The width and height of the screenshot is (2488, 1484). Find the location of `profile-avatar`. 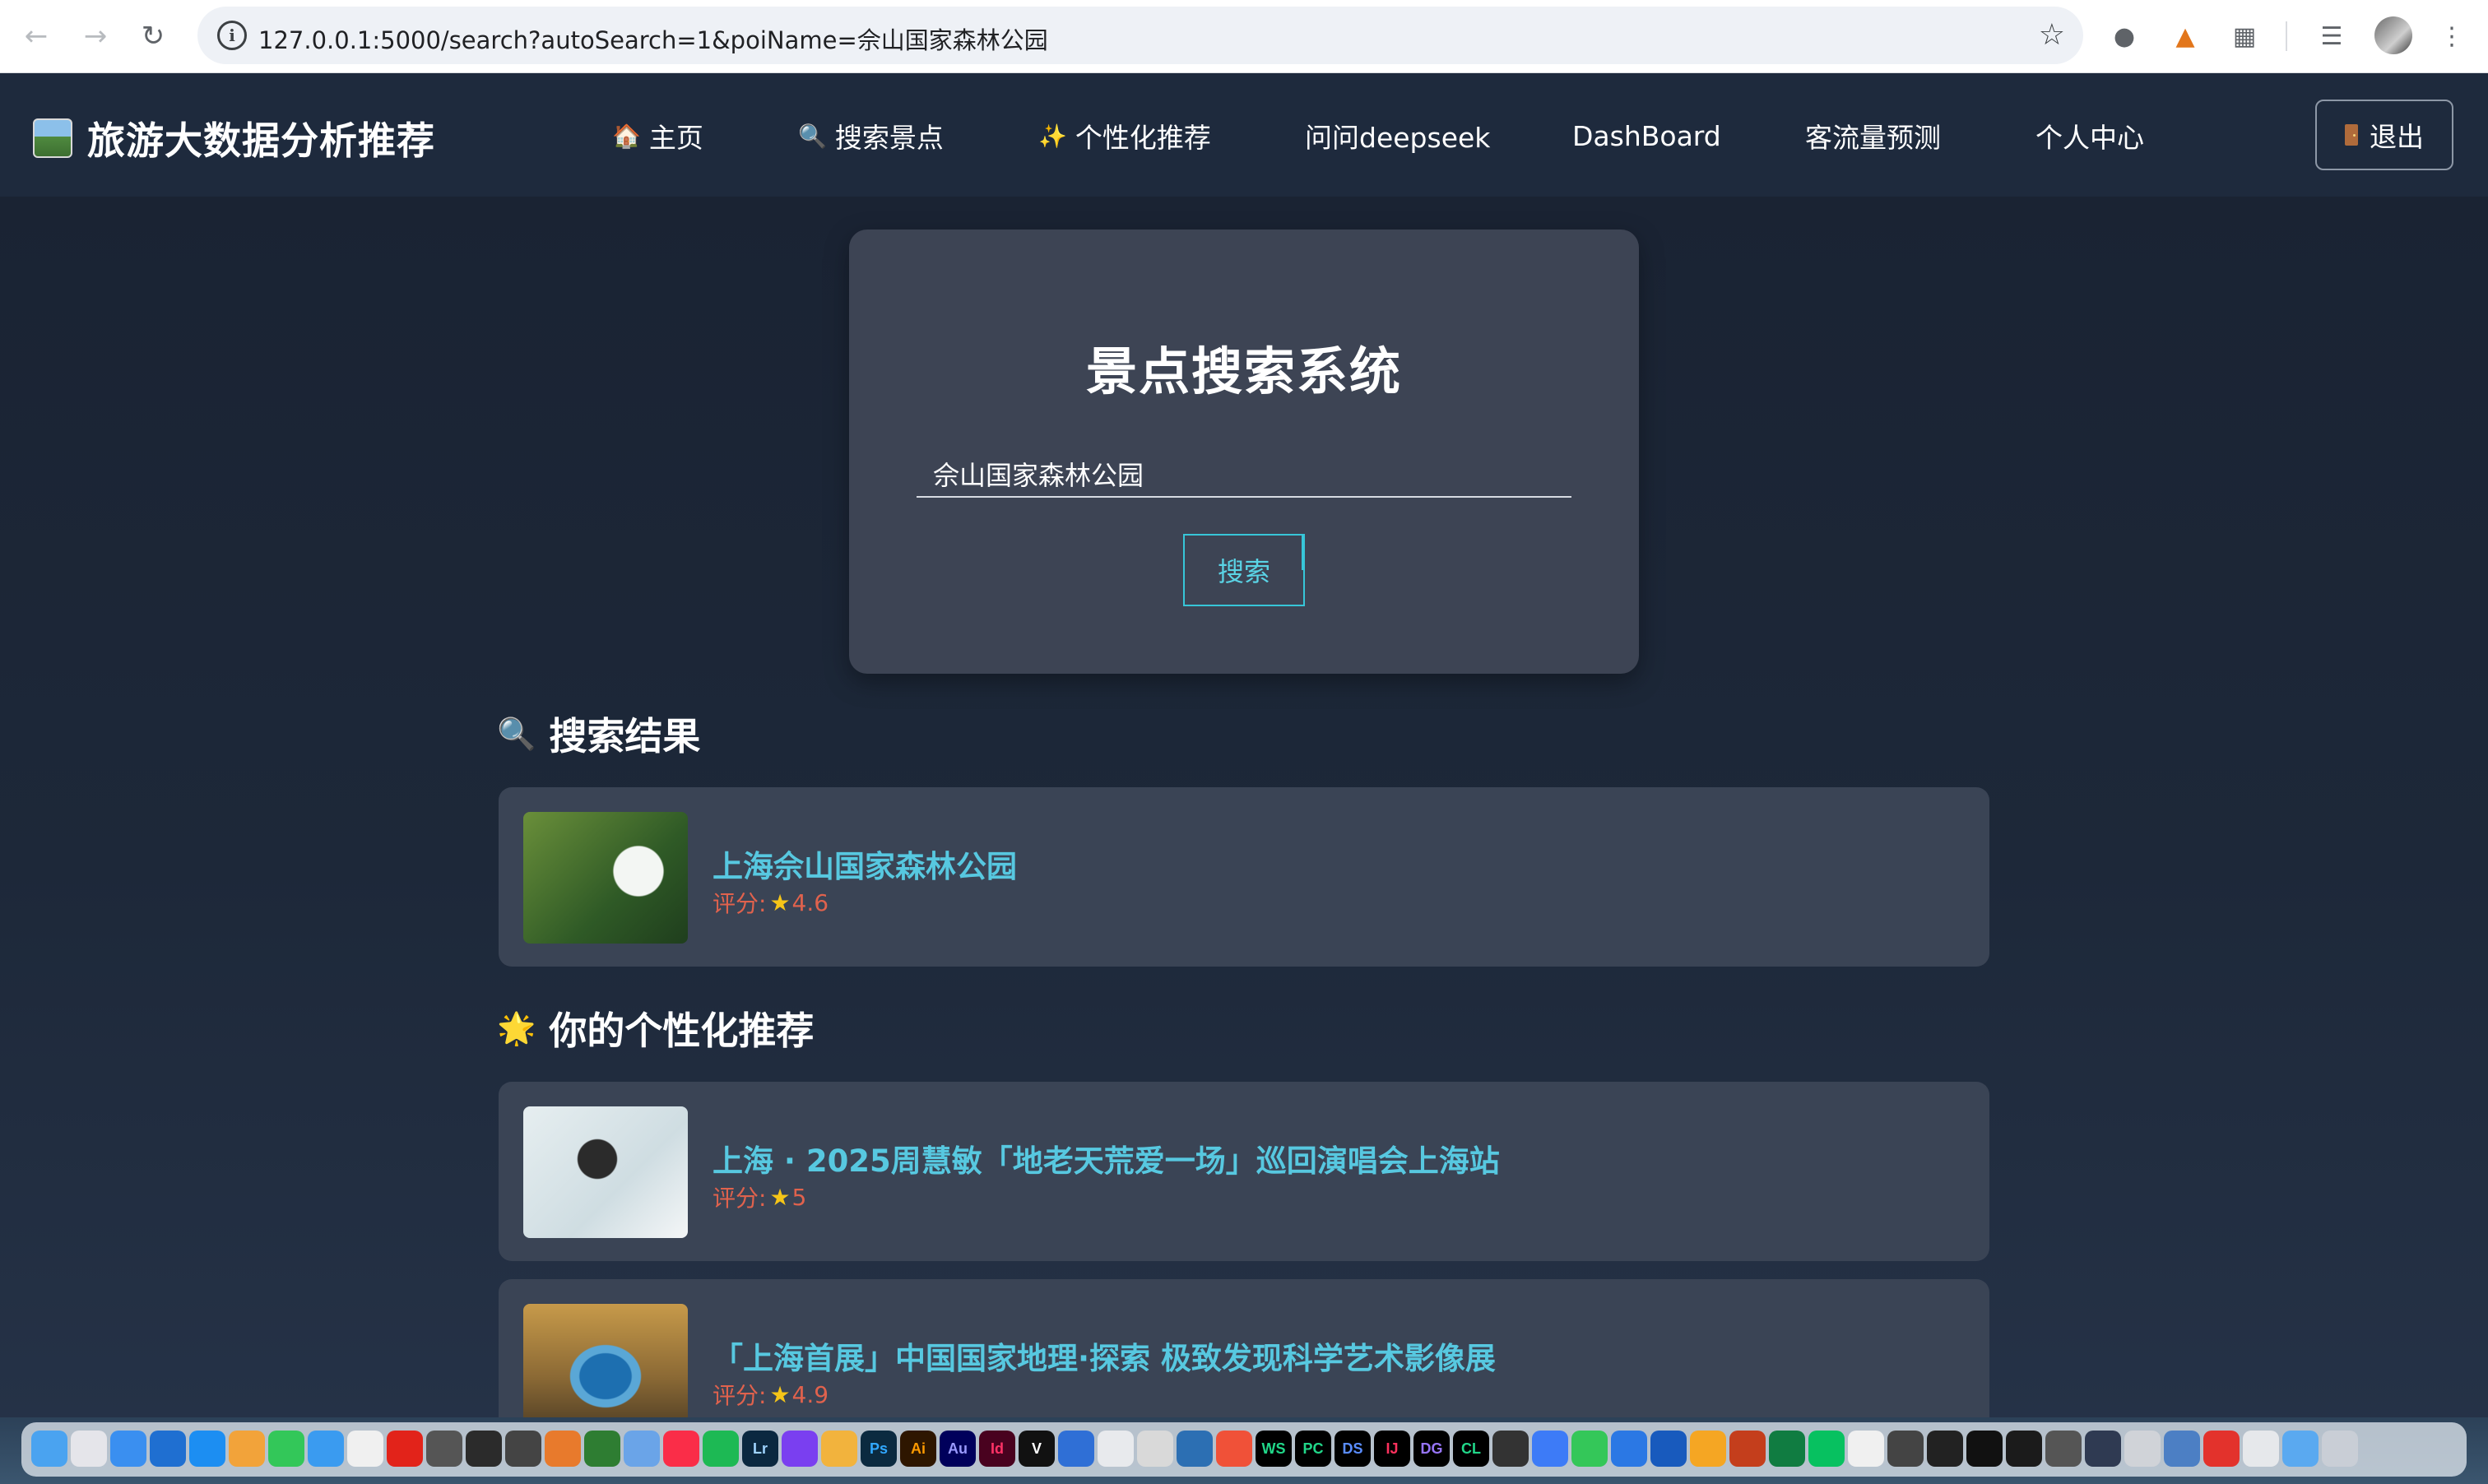

profile-avatar is located at coordinates (2393, 35).